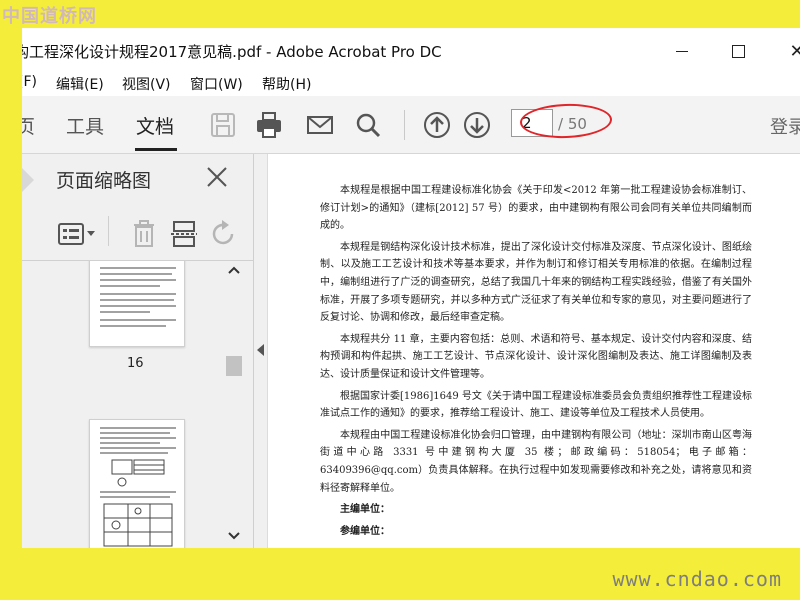  Describe the element at coordinates (269, 125) in the screenshot. I see `print-icon` at that location.